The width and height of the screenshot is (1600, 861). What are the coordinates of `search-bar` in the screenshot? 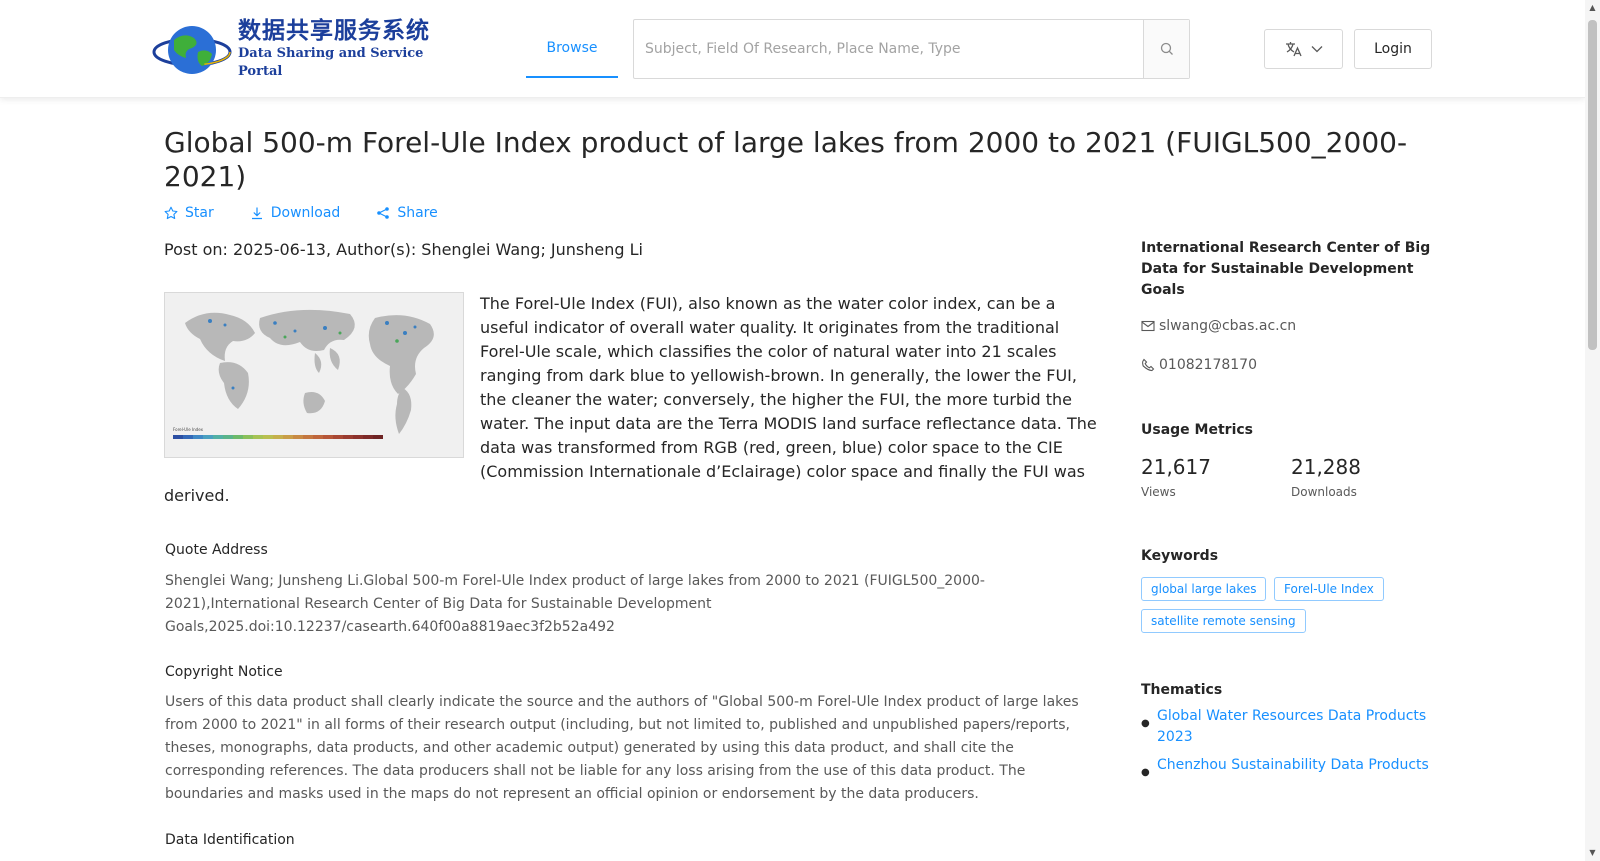 It's located at (911, 49).